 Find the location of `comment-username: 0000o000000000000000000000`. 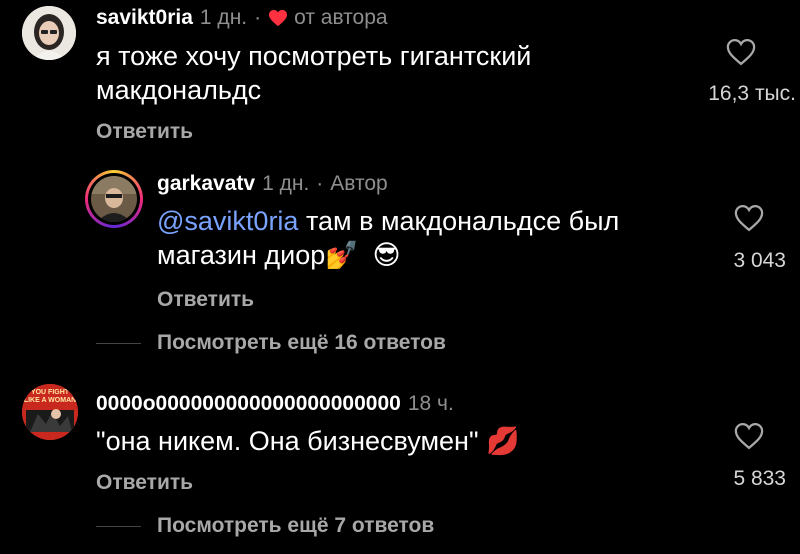

comment-username: 0000o000000000000000000000 is located at coordinates (248, 404).